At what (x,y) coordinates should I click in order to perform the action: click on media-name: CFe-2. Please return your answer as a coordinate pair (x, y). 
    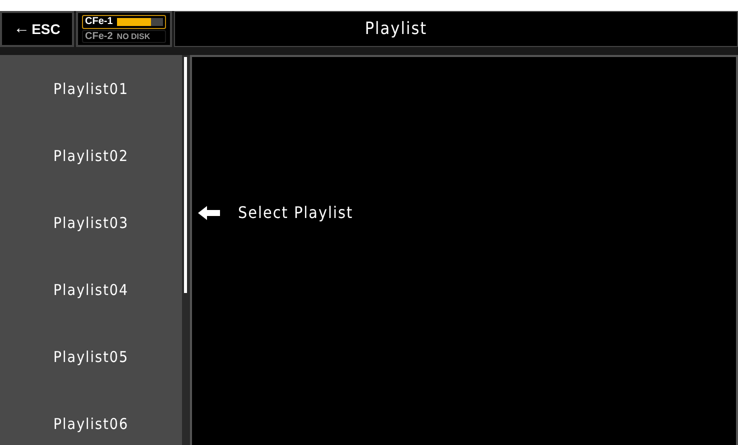
    Looking at the image, I should click on (99, 36).